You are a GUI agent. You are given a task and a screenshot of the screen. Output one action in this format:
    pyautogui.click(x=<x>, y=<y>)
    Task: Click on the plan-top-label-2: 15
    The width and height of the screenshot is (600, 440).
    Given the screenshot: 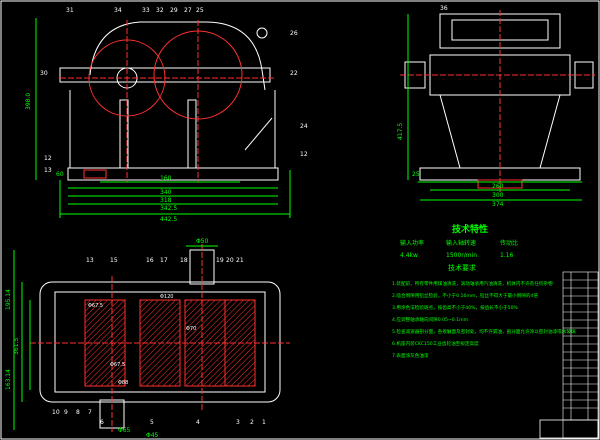 What is the action you would take?
    pyautogui.click(x=114, y=260)
    